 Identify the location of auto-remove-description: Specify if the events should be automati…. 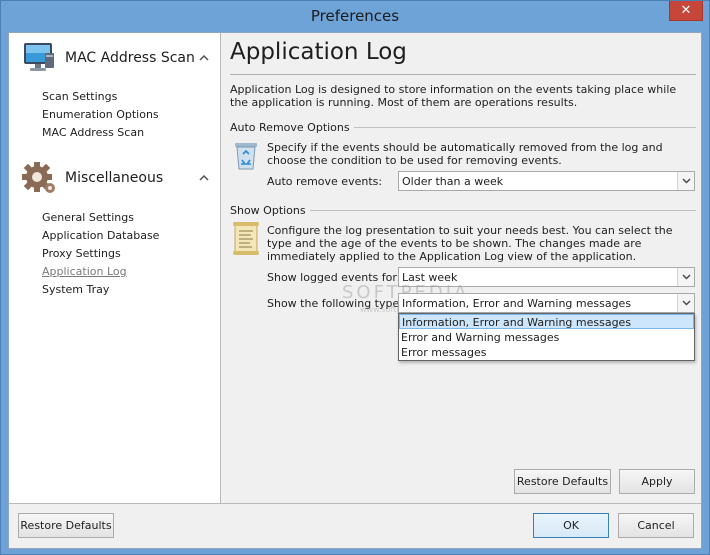
(465, 154).